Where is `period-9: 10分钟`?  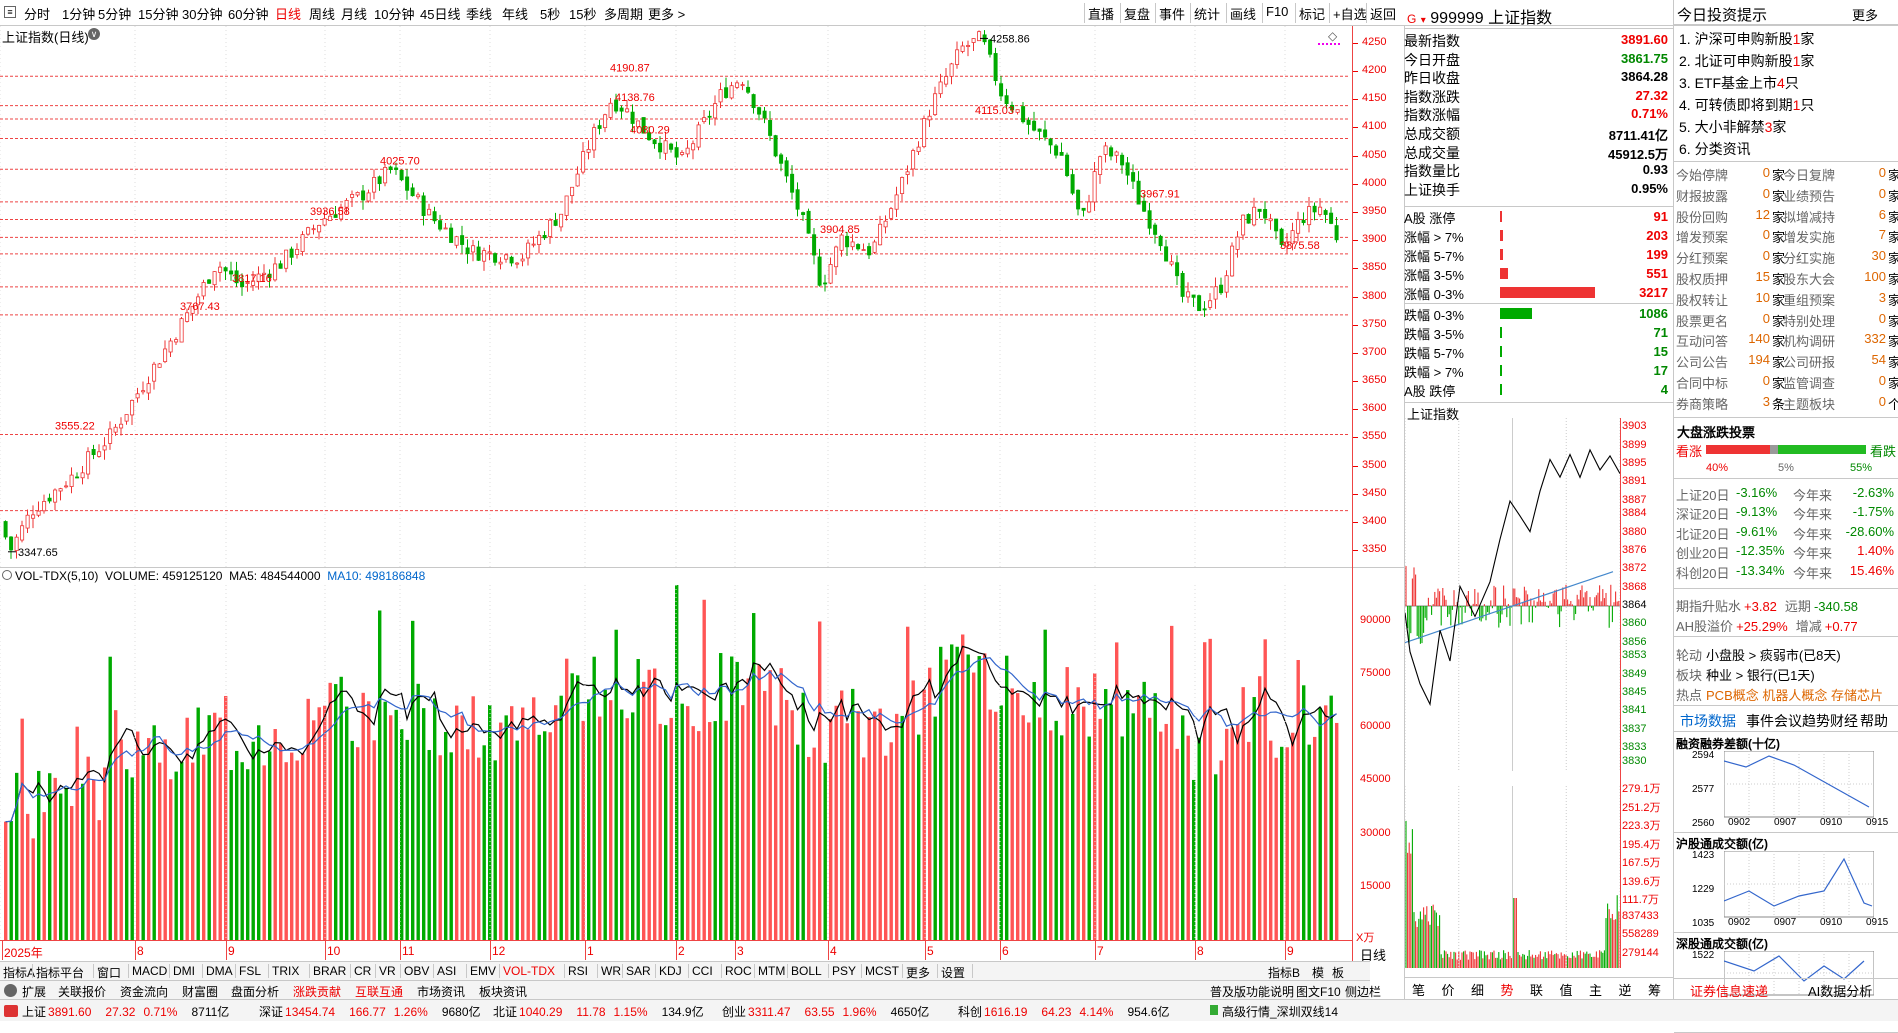 period-9: 10分钟 is located at coordinates (394, 13).